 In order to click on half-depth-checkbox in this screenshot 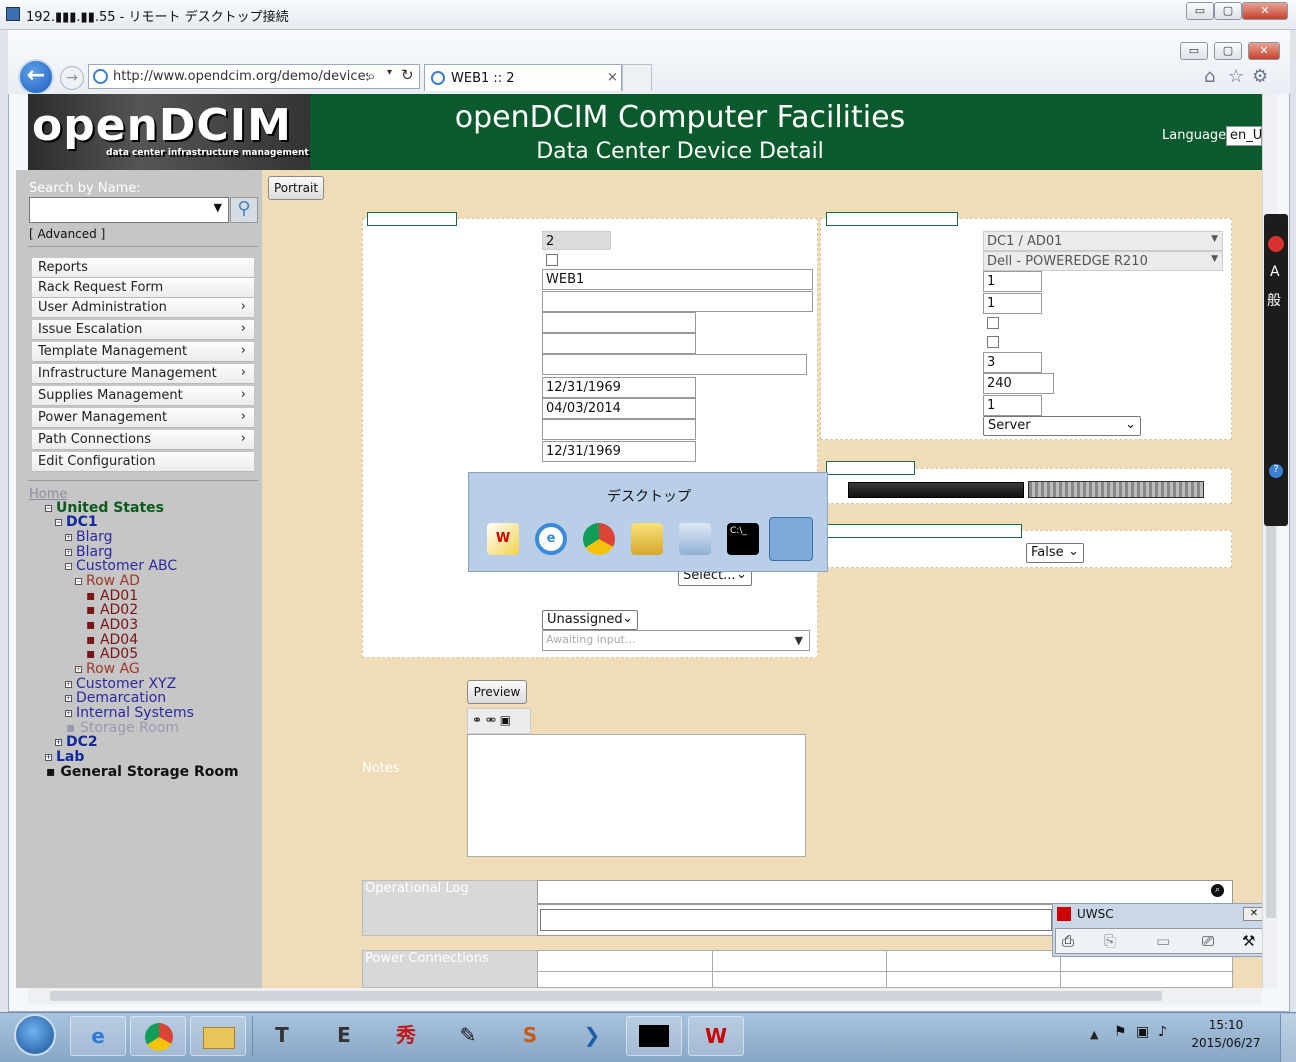, I will do `click(993, 323)`.